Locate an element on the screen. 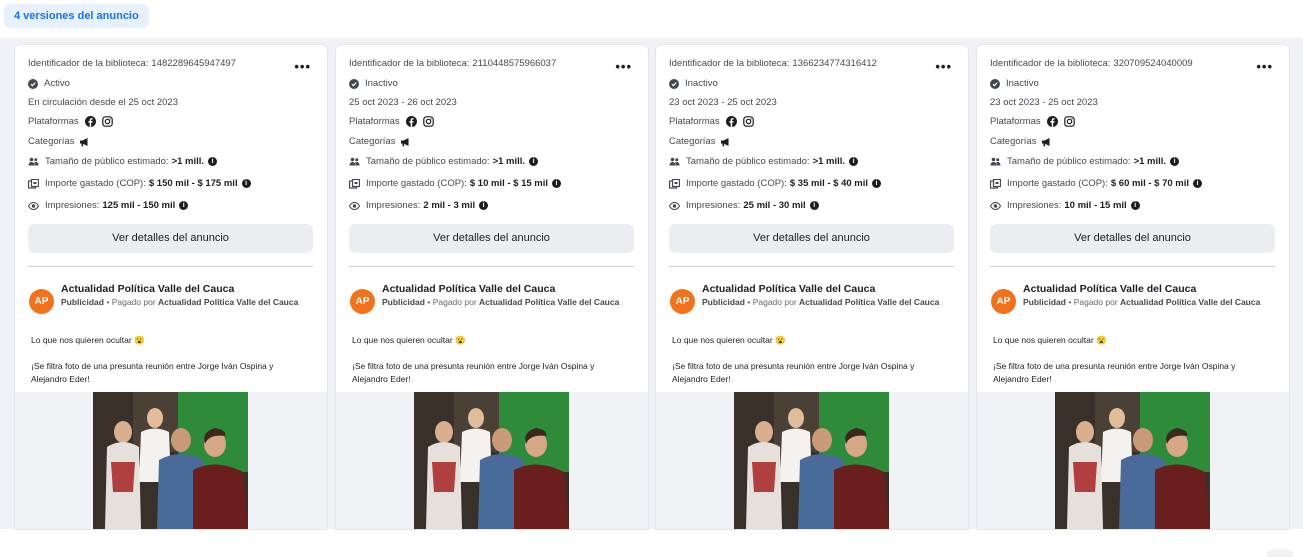 The image size is (1303, 557). platforms-label: Plataformas is located at coordinates (374, 121).